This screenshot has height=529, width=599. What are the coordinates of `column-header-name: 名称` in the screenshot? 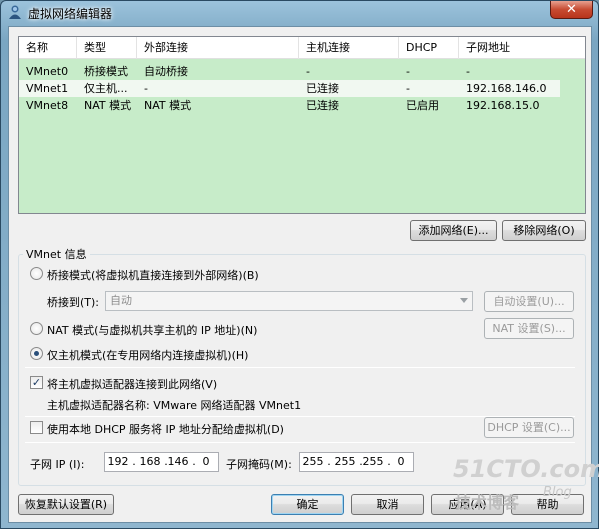 It's located at (48, 48).